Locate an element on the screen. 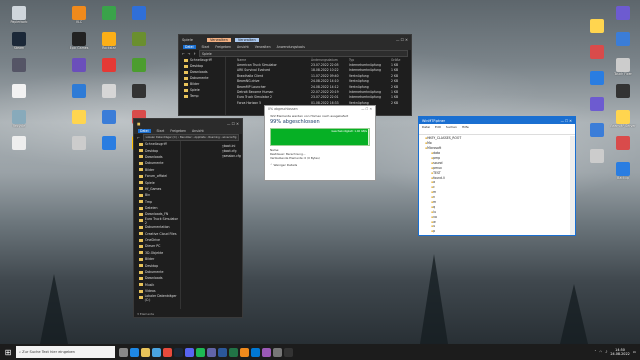 The image size is (640, 360). up-icon: ↑ is located at coordinates (194, 54).